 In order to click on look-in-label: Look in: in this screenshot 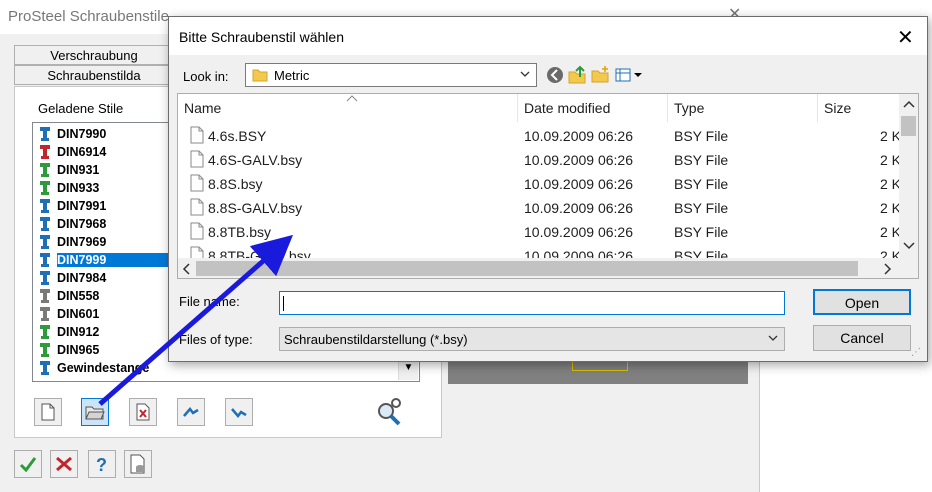, I will do `click(206, 76)`.